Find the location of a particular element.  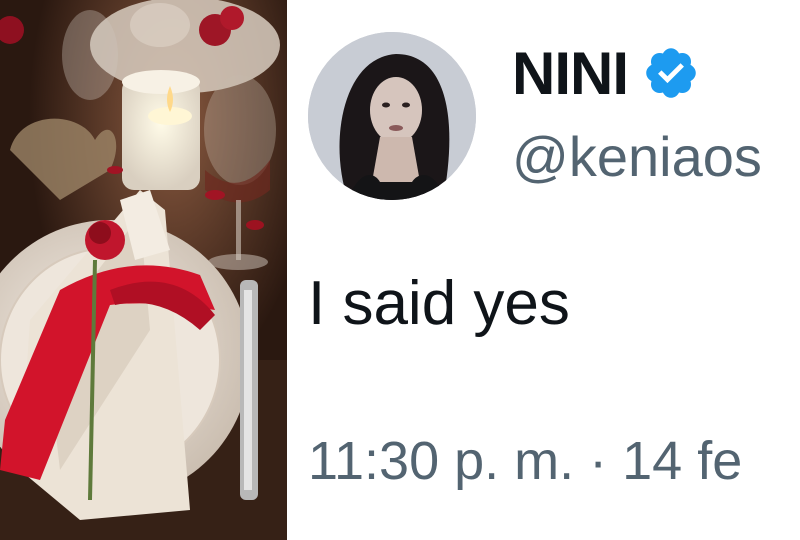

author-row: NINI is located at coordinates (606, 73).